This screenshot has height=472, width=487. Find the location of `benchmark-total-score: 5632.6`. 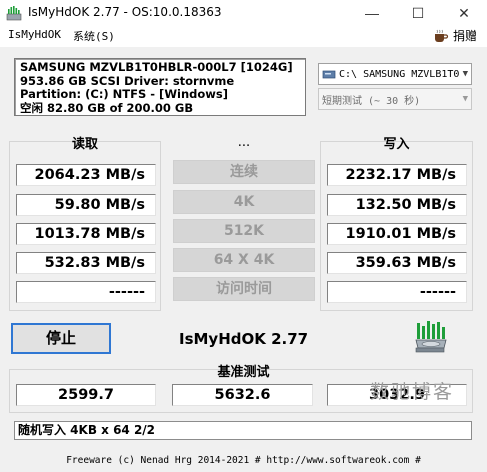

benchmark-total-score: 5632.6 is located at coordinates (242, 395).